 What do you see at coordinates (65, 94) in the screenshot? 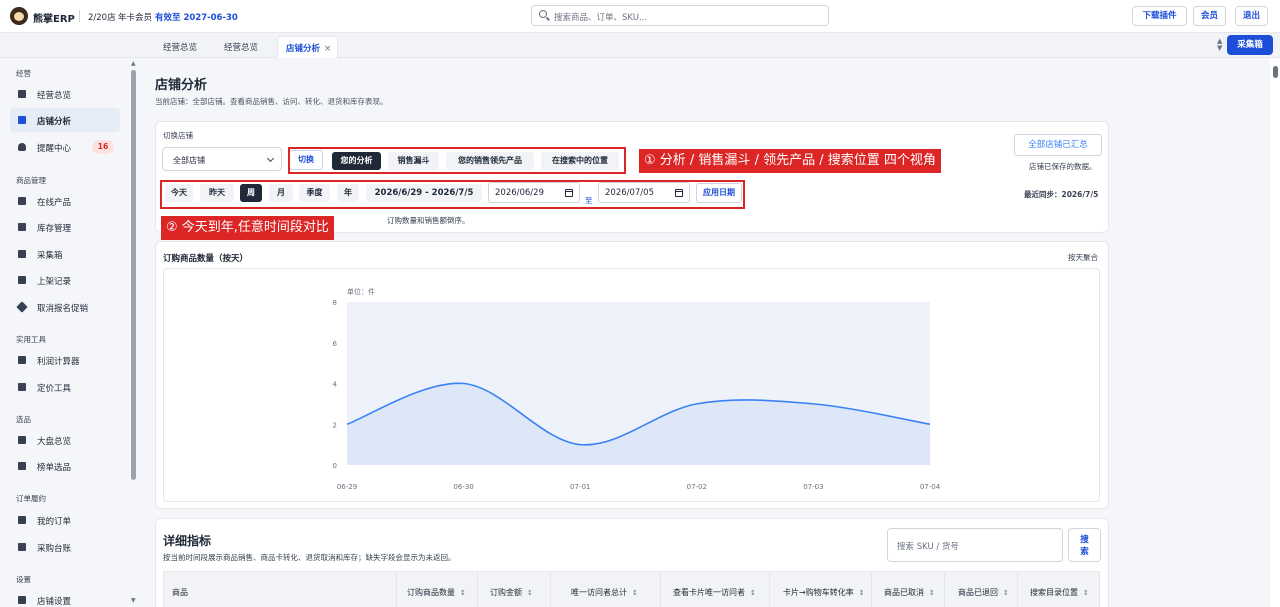
I see `sidebar-item-overview: 经营总览` at bounding box center [65, 94].